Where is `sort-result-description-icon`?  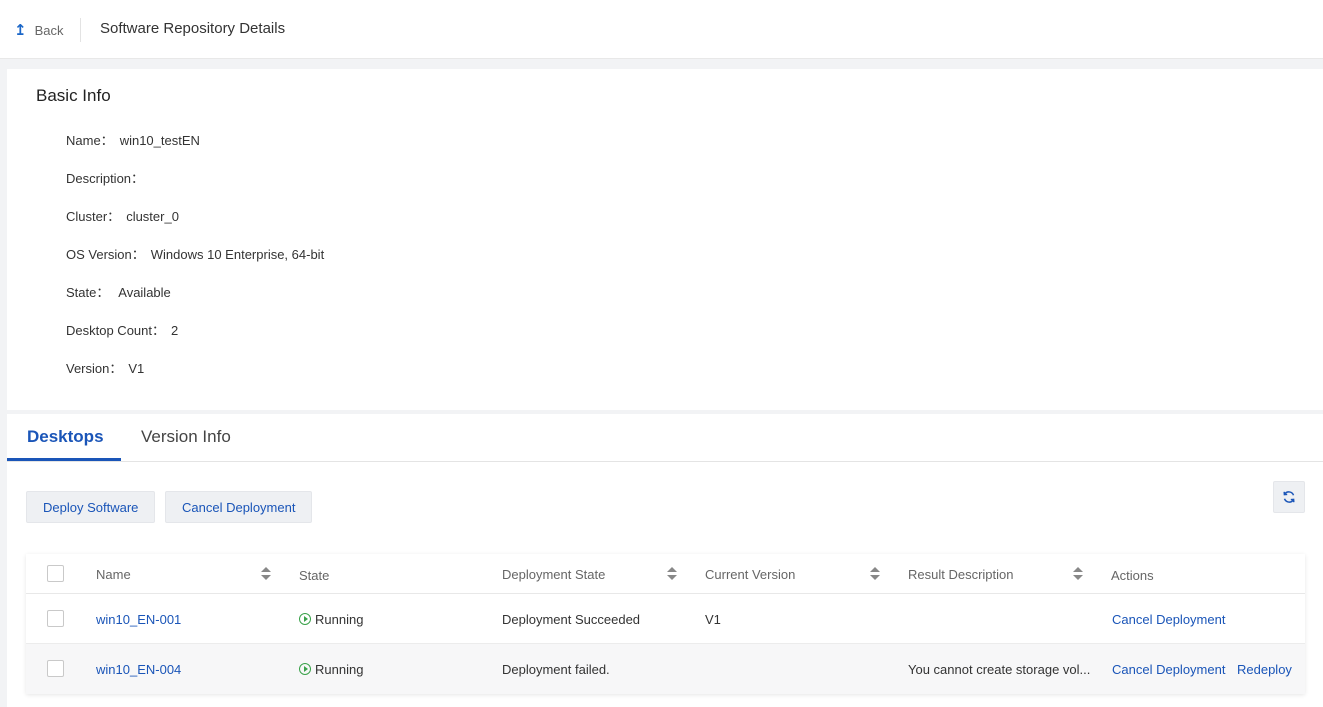
sort-result-description-icon is located at coordinates (1078, 574).